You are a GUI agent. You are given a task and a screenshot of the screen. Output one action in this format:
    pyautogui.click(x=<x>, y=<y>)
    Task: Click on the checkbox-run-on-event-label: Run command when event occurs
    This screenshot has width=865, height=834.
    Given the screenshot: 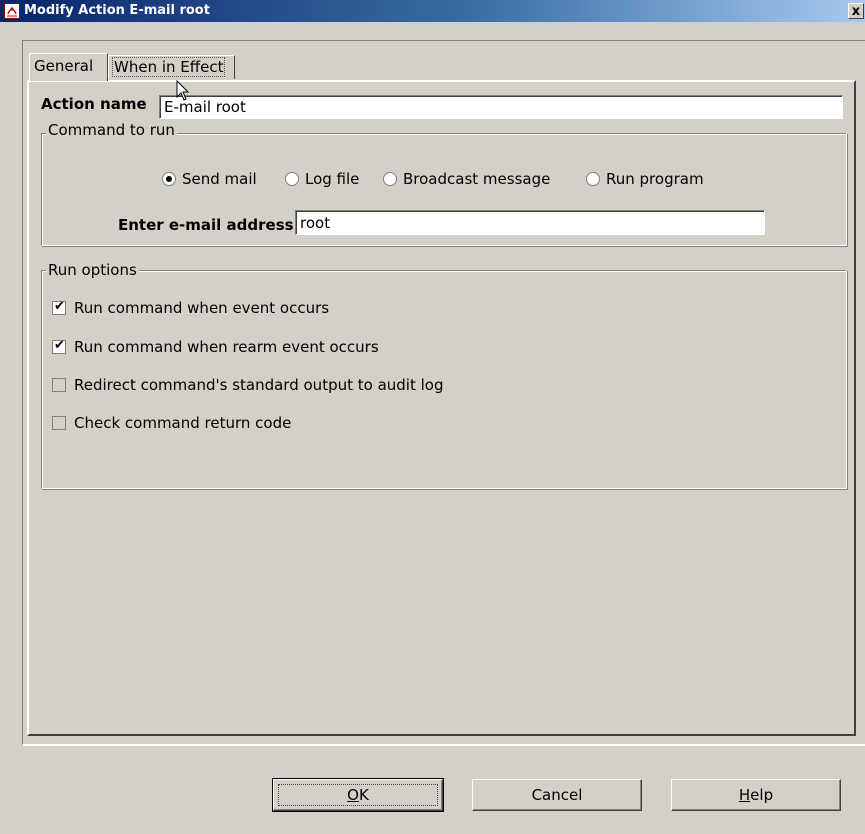 What is the action you would take?
    pyautogui.click(x=202, y=308)
    